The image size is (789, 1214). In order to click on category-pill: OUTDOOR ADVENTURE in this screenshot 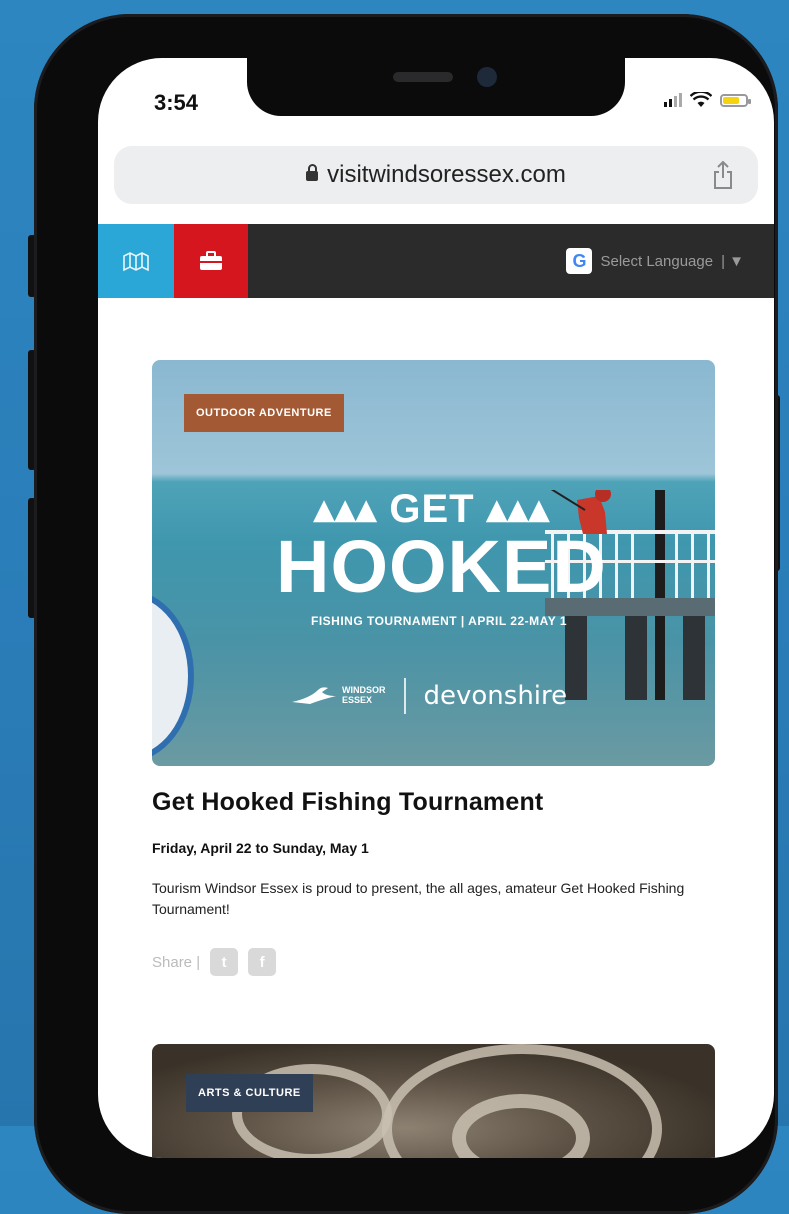, I will do `click(264, 413)`.